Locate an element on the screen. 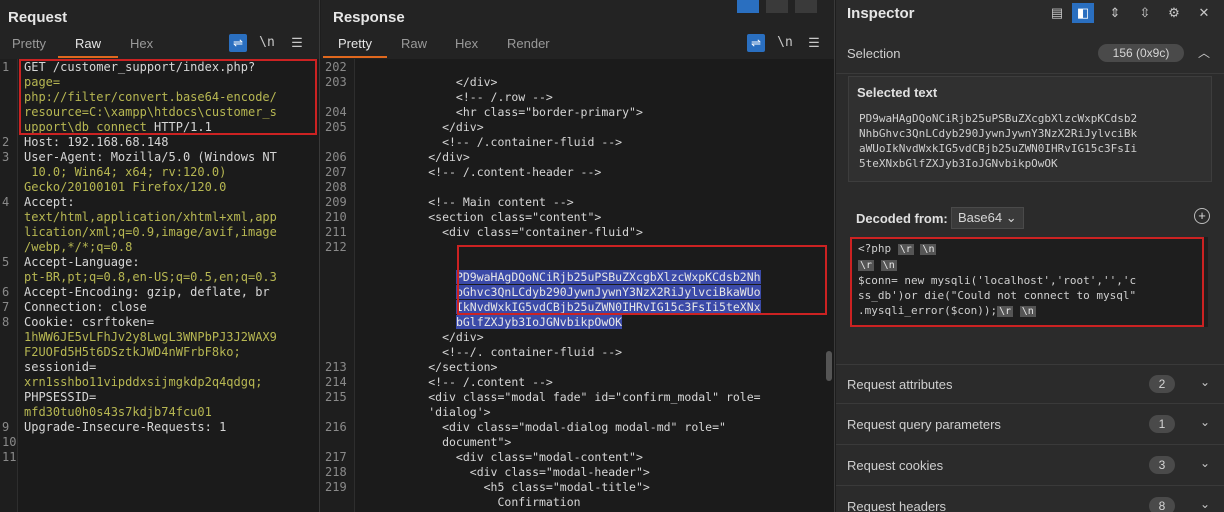  selection-row: Selection 156 (0x9c) ︿ is located at coordinates (1030, 54).